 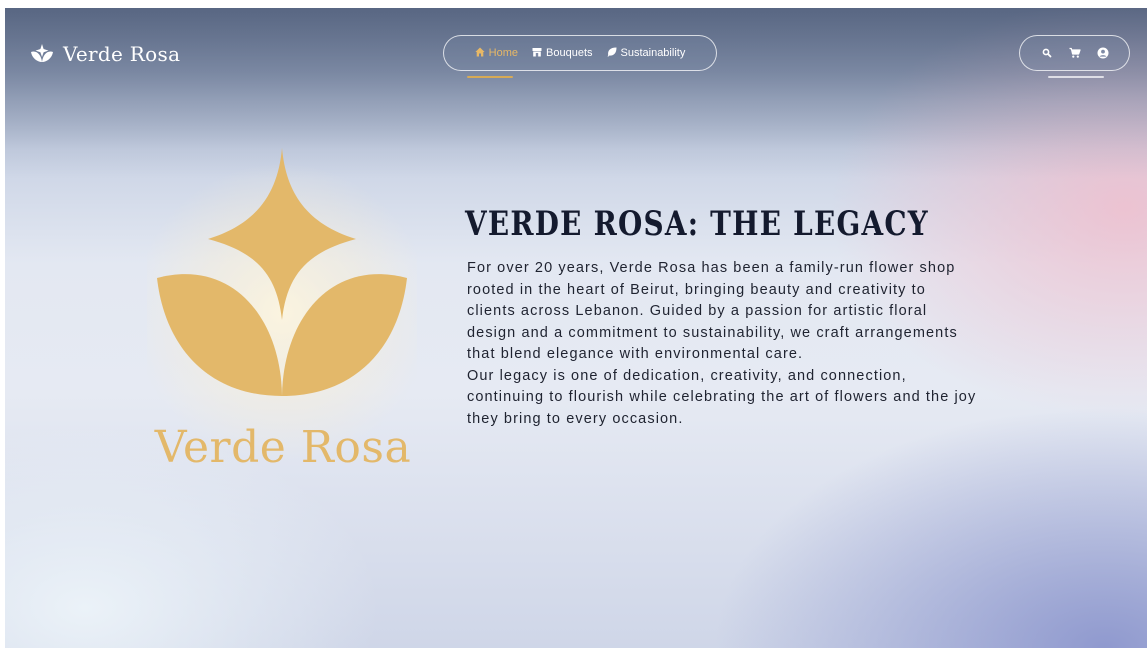 What do you see at coordinates (42, 54) in the screenshot?
I see `lotus-icon` at bounding box center [42, 54].